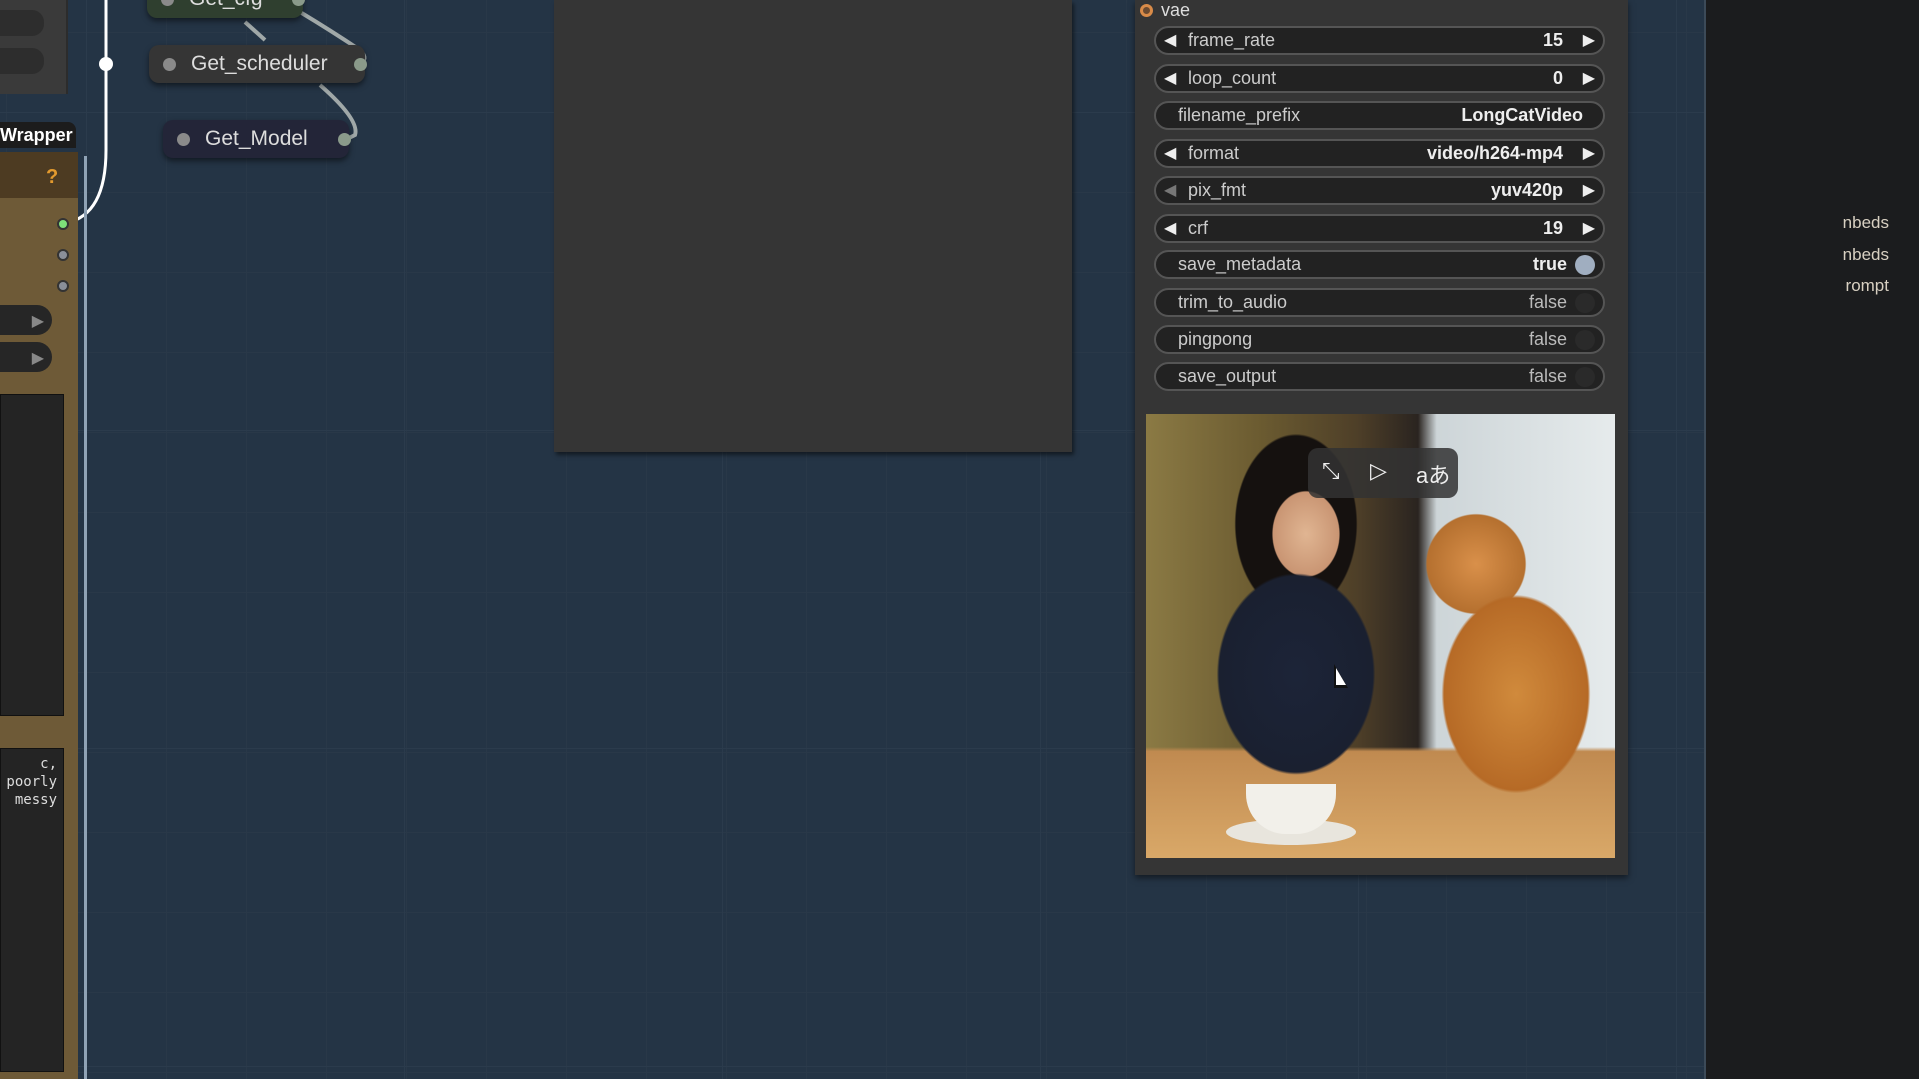  I want to click on widget-label: filename_prefix, so click(1239, 115).